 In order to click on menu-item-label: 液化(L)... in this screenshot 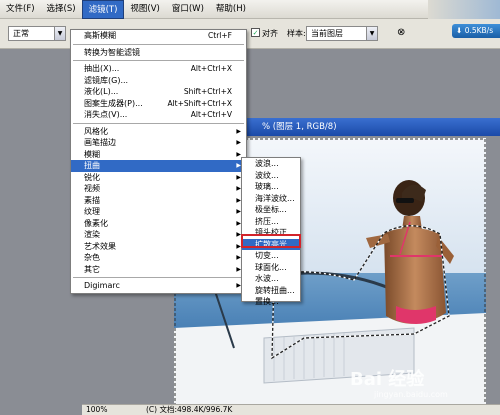, I will do `click(101, 91)`.